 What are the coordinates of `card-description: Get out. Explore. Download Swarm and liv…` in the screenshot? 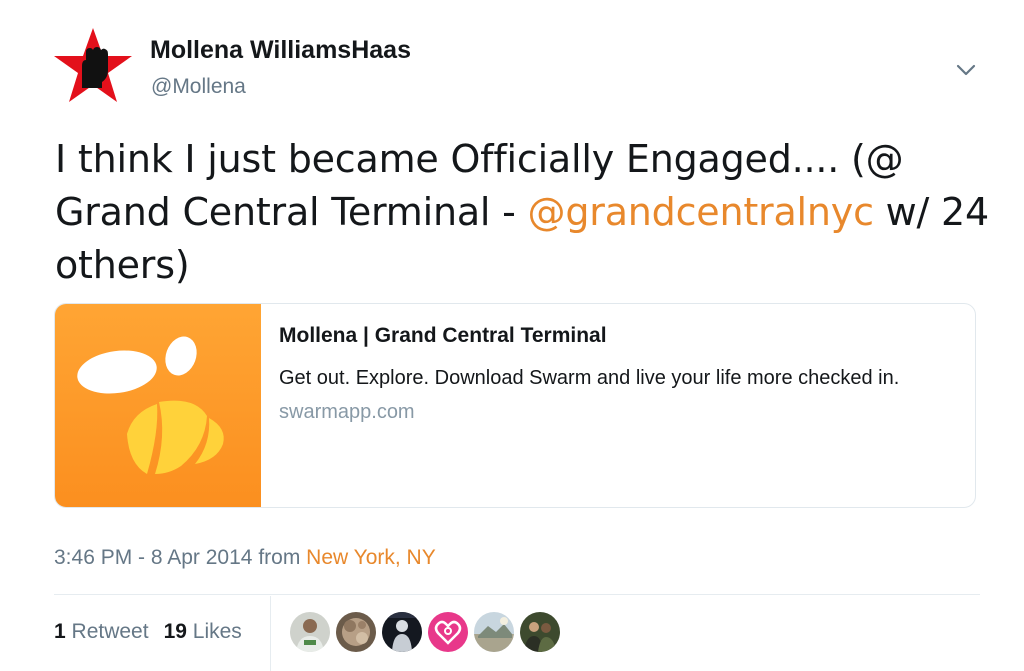 It's located at (589, 378).